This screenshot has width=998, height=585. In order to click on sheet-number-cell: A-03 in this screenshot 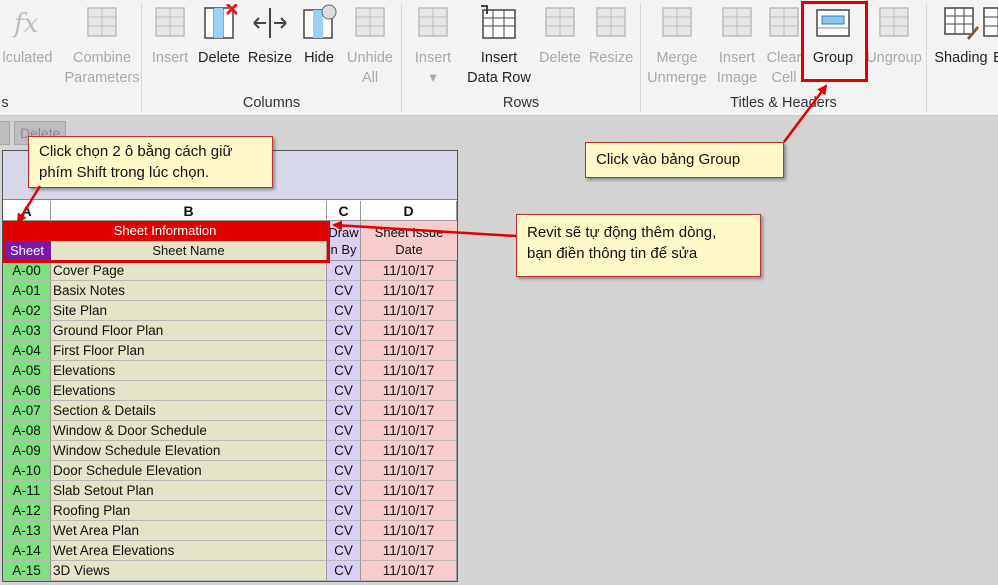, I will do `click(27, 331)`.